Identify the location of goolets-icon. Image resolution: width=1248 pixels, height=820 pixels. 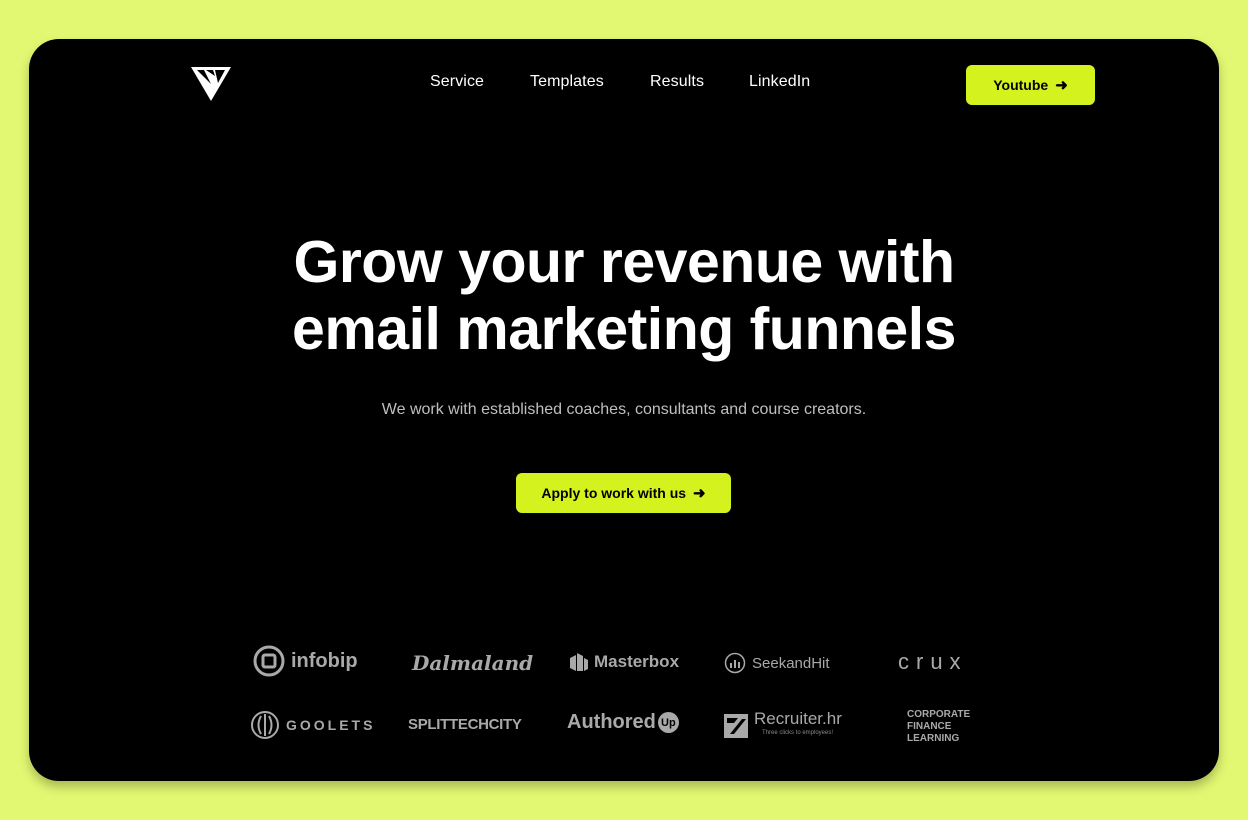
(265, 725).